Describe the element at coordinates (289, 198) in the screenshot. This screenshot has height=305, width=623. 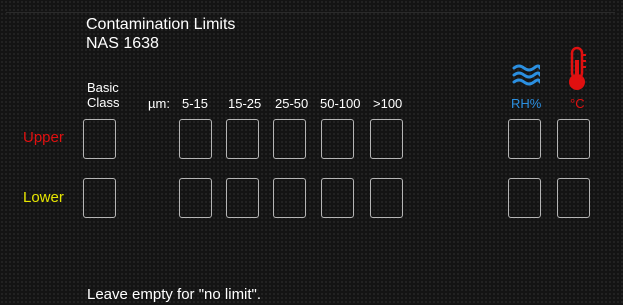
I see `lower-25-50-field` at that location.